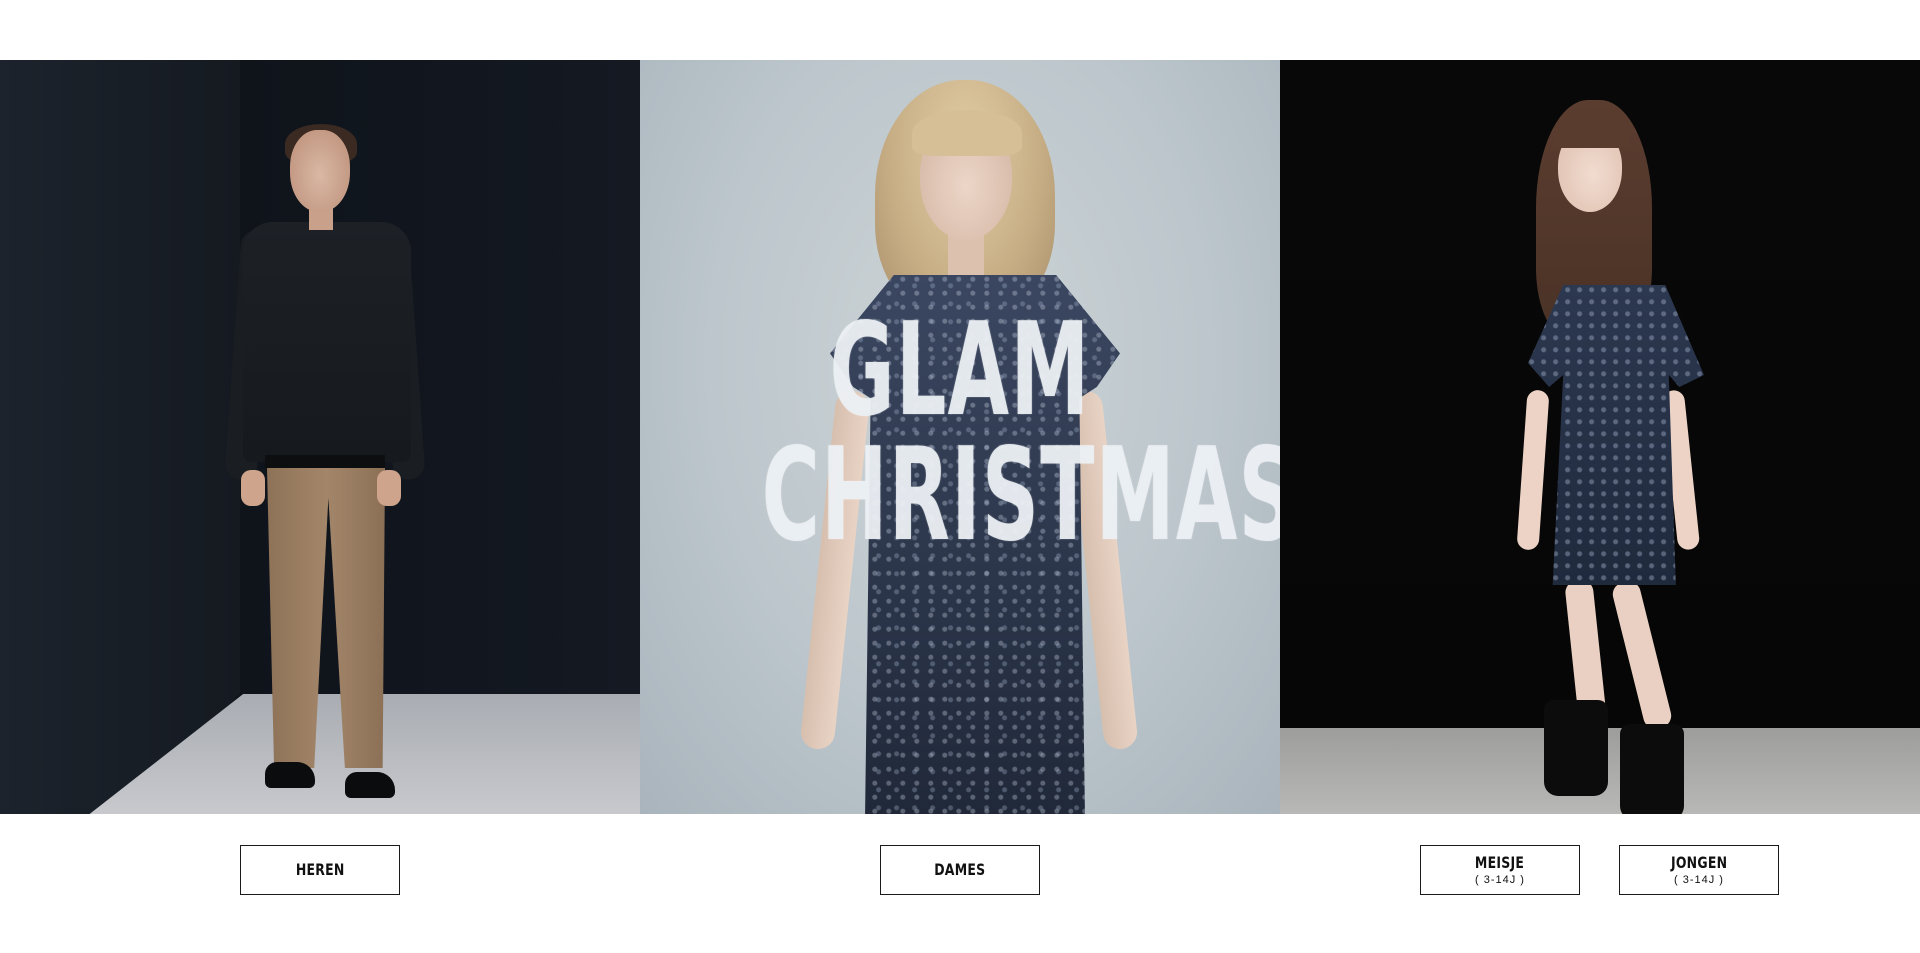 The height and width of the screenshot is (953, 1920). I want to click on male-model-figure, so click(329, 461).